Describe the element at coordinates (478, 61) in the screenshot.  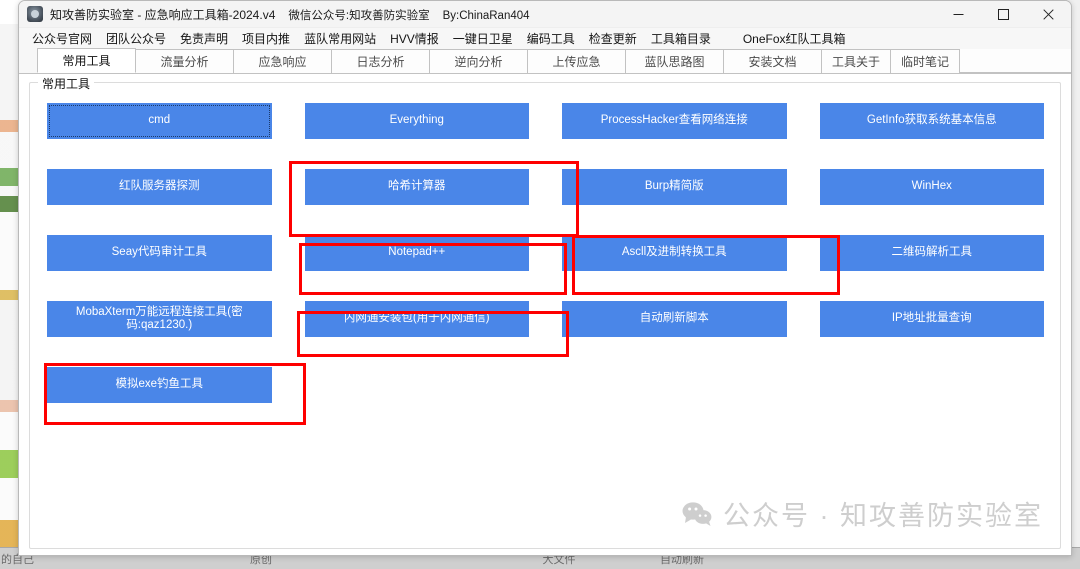
I see `tab-4: 逆向分析` at that location.